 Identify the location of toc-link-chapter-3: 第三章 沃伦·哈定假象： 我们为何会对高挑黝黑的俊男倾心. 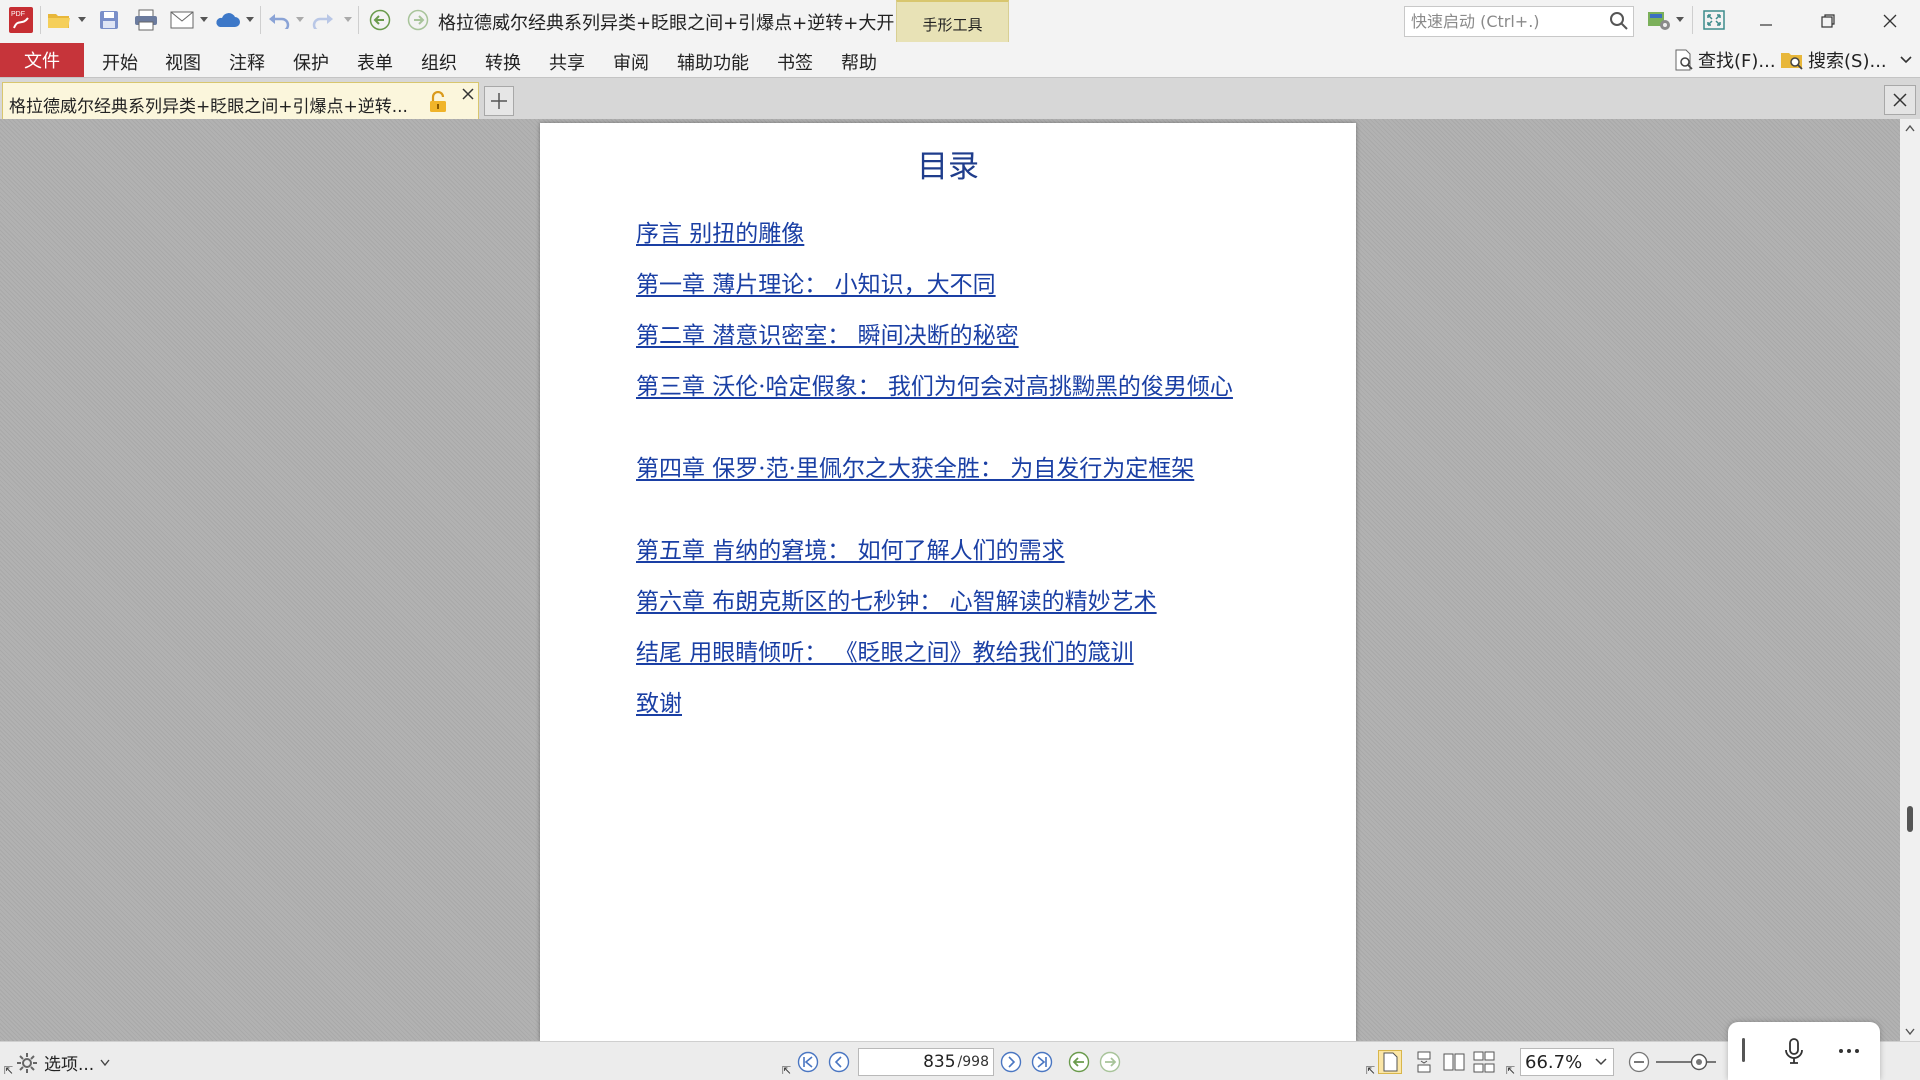
(961, 387).